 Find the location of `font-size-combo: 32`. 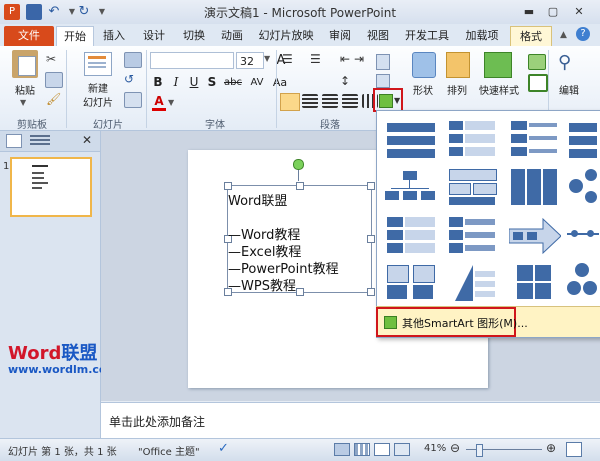

font-size-combo: 32 is located at coordinates (250, 60).